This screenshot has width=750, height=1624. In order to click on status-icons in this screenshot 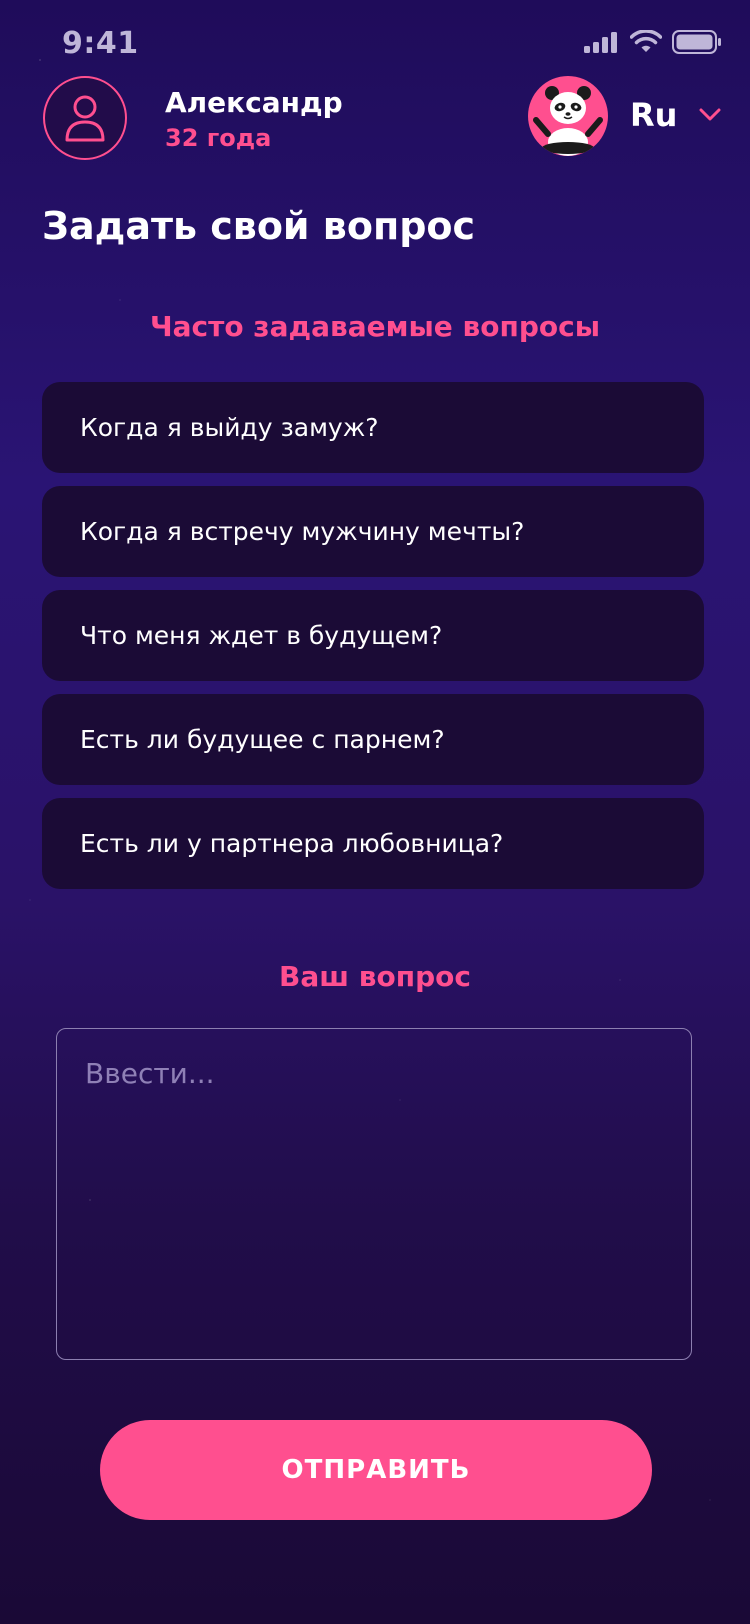, I will do `click(653, 42)`.